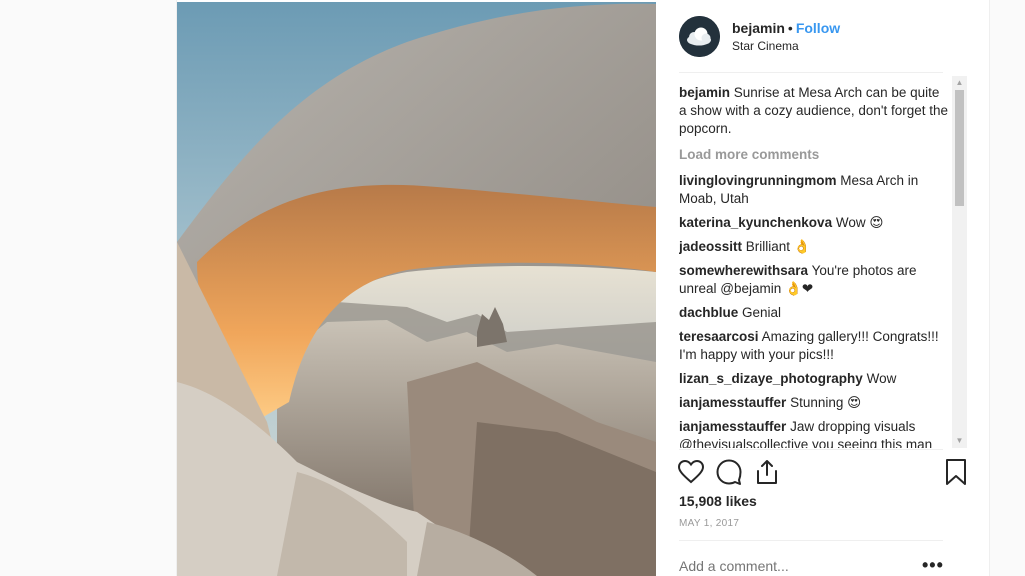 The width and height of the screenshot is (1025, 576). I want to click on comment-text: Brilliant 👌, so click(778, 246).